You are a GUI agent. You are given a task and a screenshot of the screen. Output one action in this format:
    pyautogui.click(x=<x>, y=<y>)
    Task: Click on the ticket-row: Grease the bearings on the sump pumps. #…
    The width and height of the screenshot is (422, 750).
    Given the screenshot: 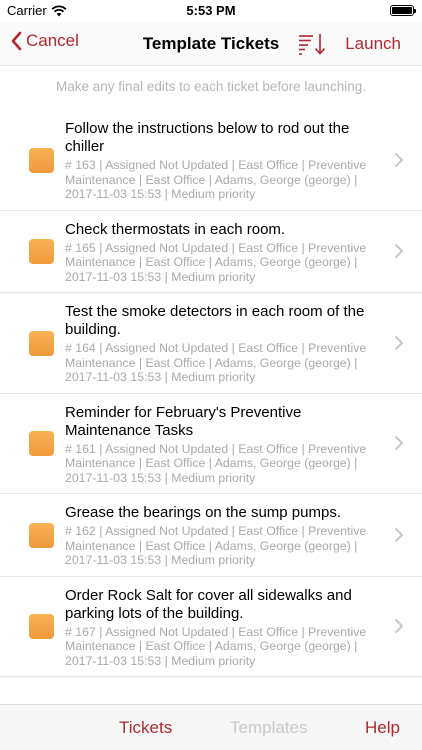 What is the action you would take?
    pyautogui.click(x=211, y=535)
    